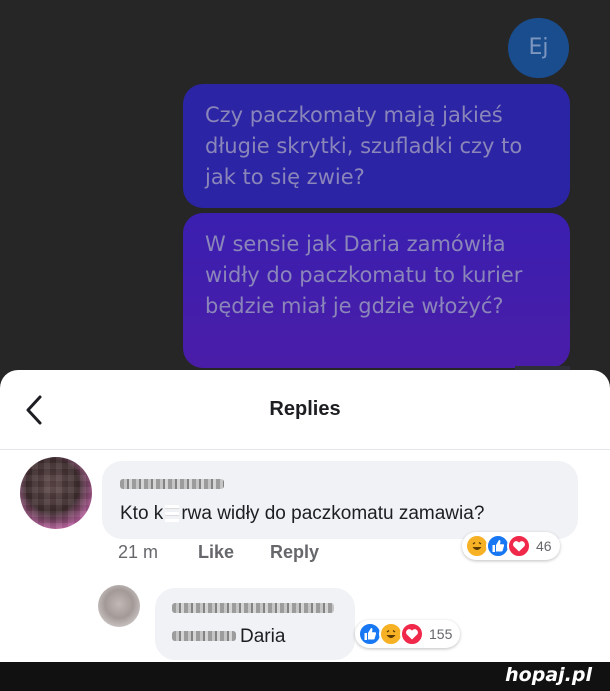  What do you see at coordinates (333, 513) in the screenshot?
I see `comment-text-part: rwa widły do paczkomatu zamawia?` at bounding box center [333, 513].